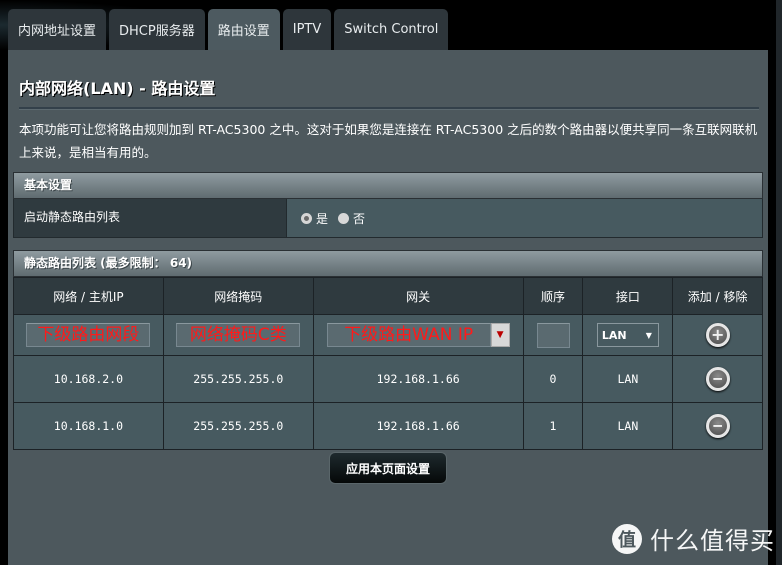  Describe the element at coordinates (524, 218) in the screenshot. I see `enable-static-route-options: 是 否` at that location.